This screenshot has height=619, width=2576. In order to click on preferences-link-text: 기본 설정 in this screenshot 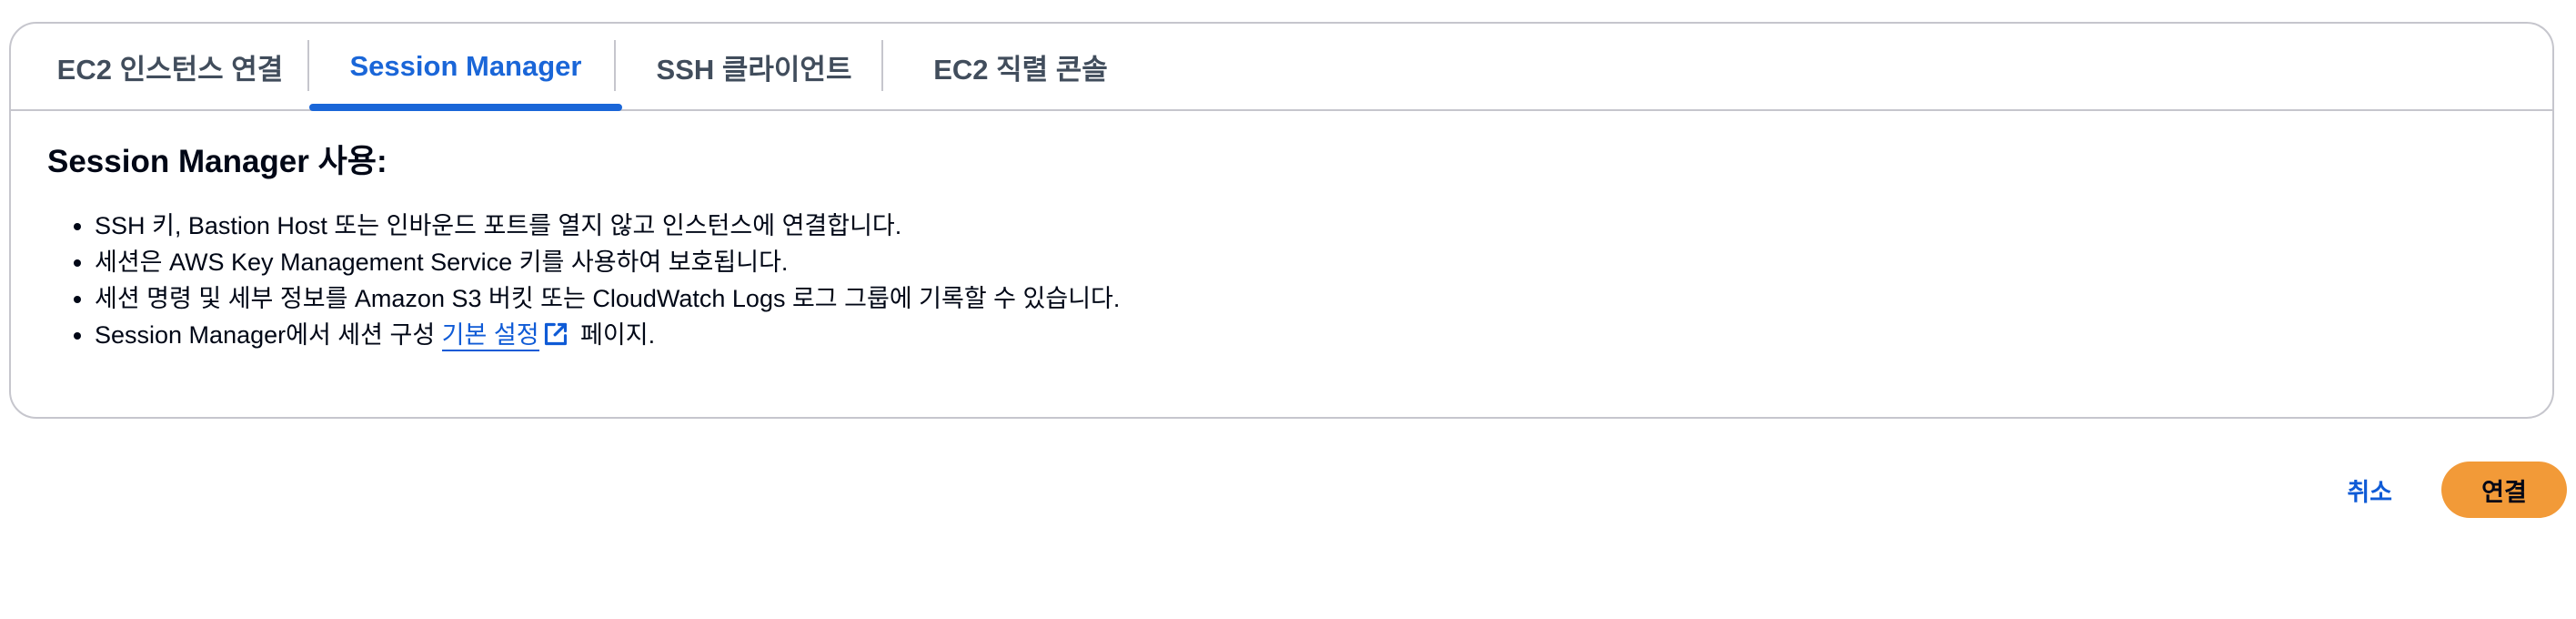, I will do `click(490, 335)`.